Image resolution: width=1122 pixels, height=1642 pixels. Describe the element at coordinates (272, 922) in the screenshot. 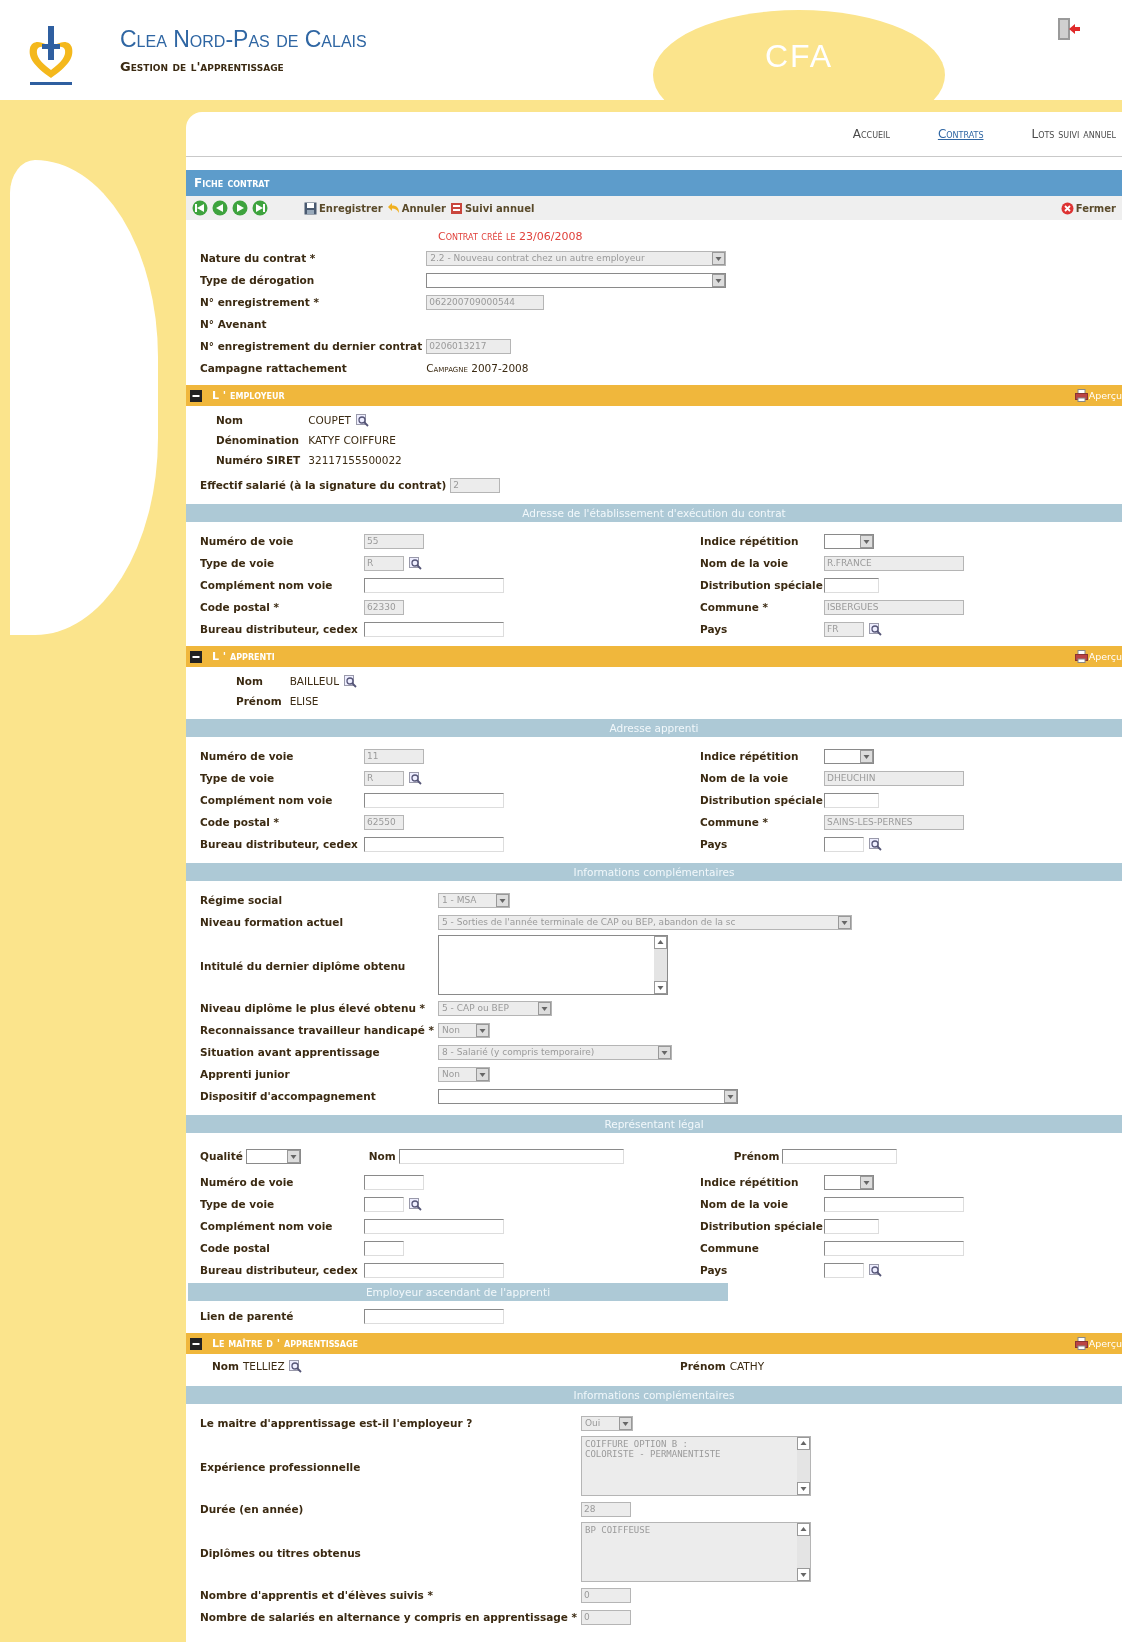

I see `field-label: Niveau formation actuel` at that location.